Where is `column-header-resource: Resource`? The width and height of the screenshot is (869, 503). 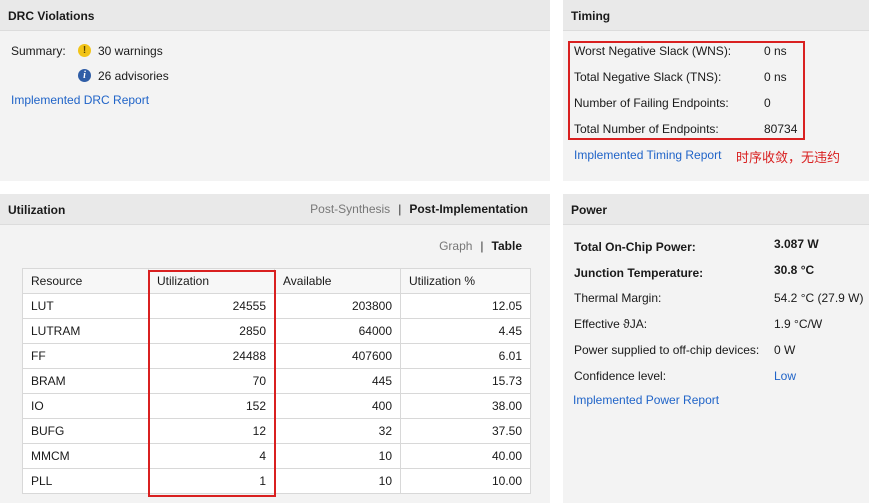 column-header-resource: Resource is located at coordinates (85, 281).